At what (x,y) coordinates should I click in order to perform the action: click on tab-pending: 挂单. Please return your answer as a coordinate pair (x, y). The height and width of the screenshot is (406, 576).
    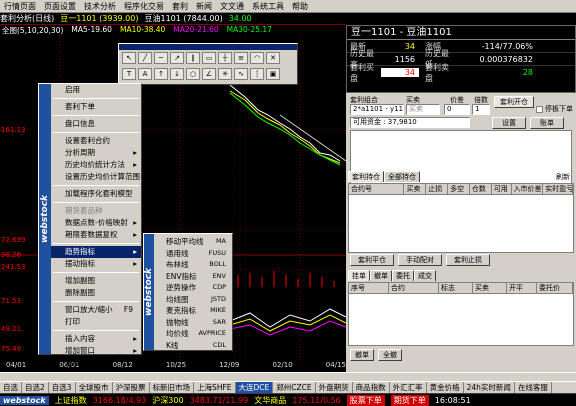
    Looking at the image, I should click on (359, 275).